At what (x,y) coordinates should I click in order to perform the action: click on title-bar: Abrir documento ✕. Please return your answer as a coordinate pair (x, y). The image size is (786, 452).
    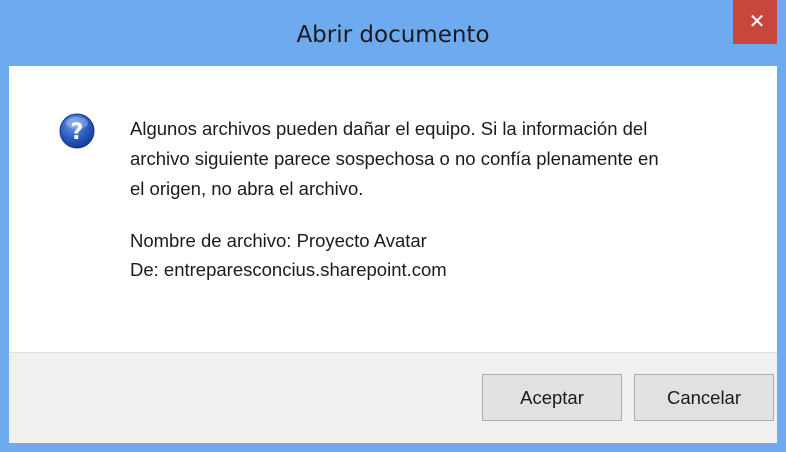
    Looking at the image, I should click on (393, 33).